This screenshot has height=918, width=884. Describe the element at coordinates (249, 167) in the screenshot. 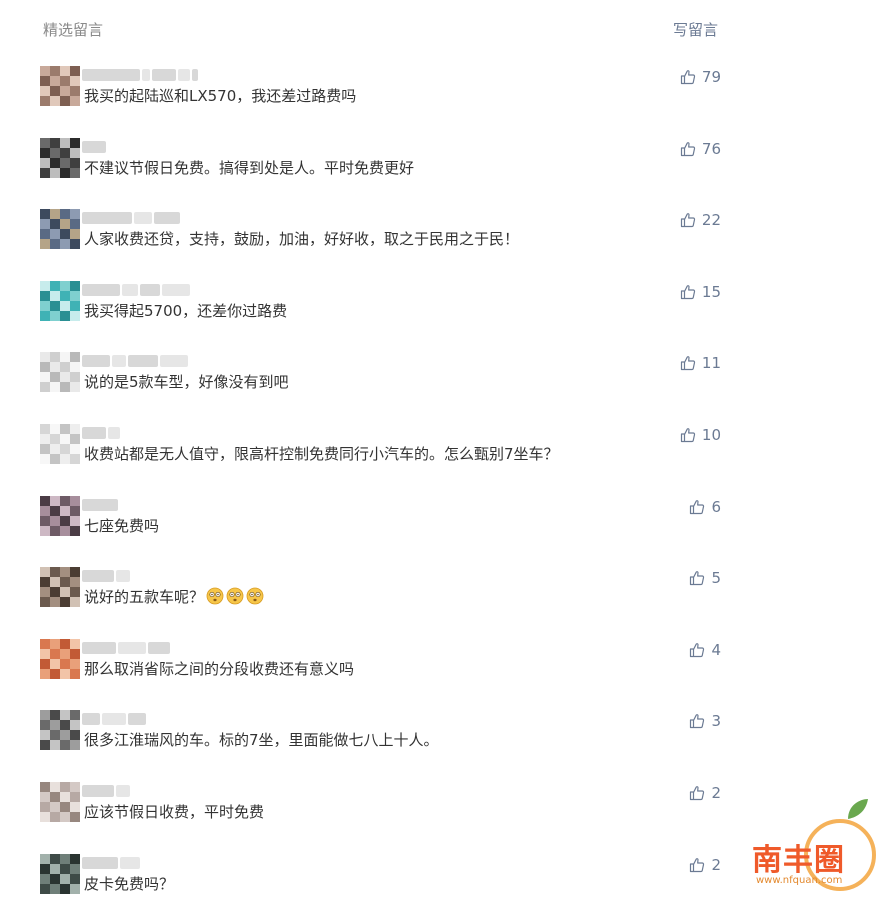

I see `comment-text: 不建议节假日免费。搞得到处是人。平时免费更好` at that location.